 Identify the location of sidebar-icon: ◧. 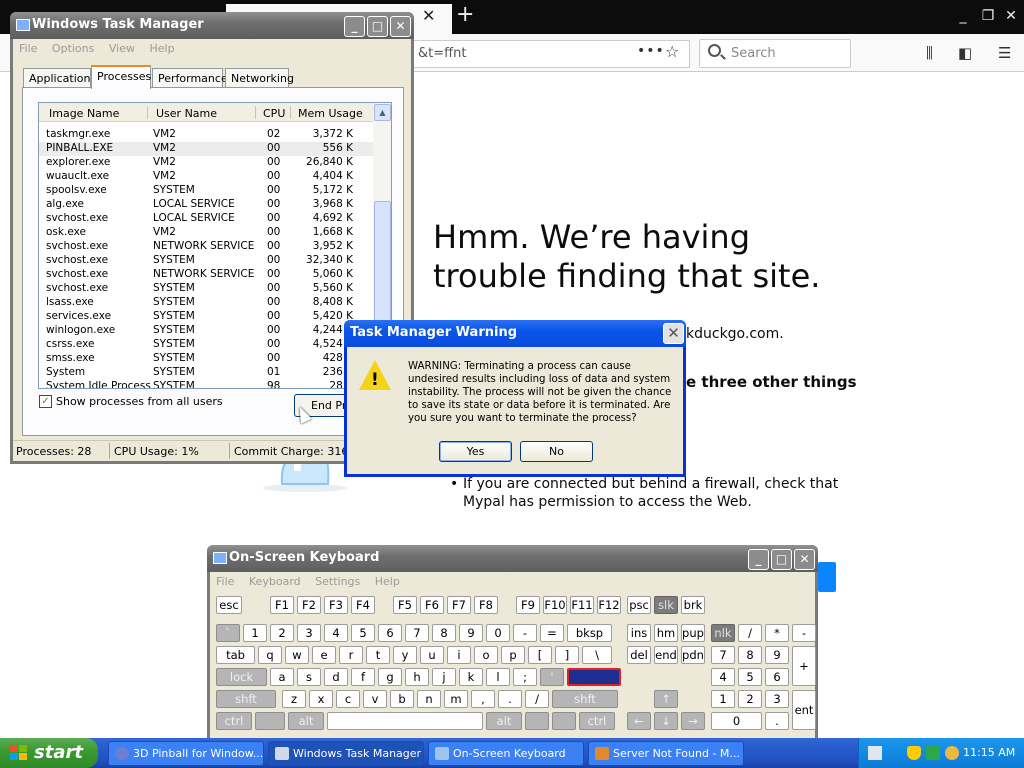
(965, 53).